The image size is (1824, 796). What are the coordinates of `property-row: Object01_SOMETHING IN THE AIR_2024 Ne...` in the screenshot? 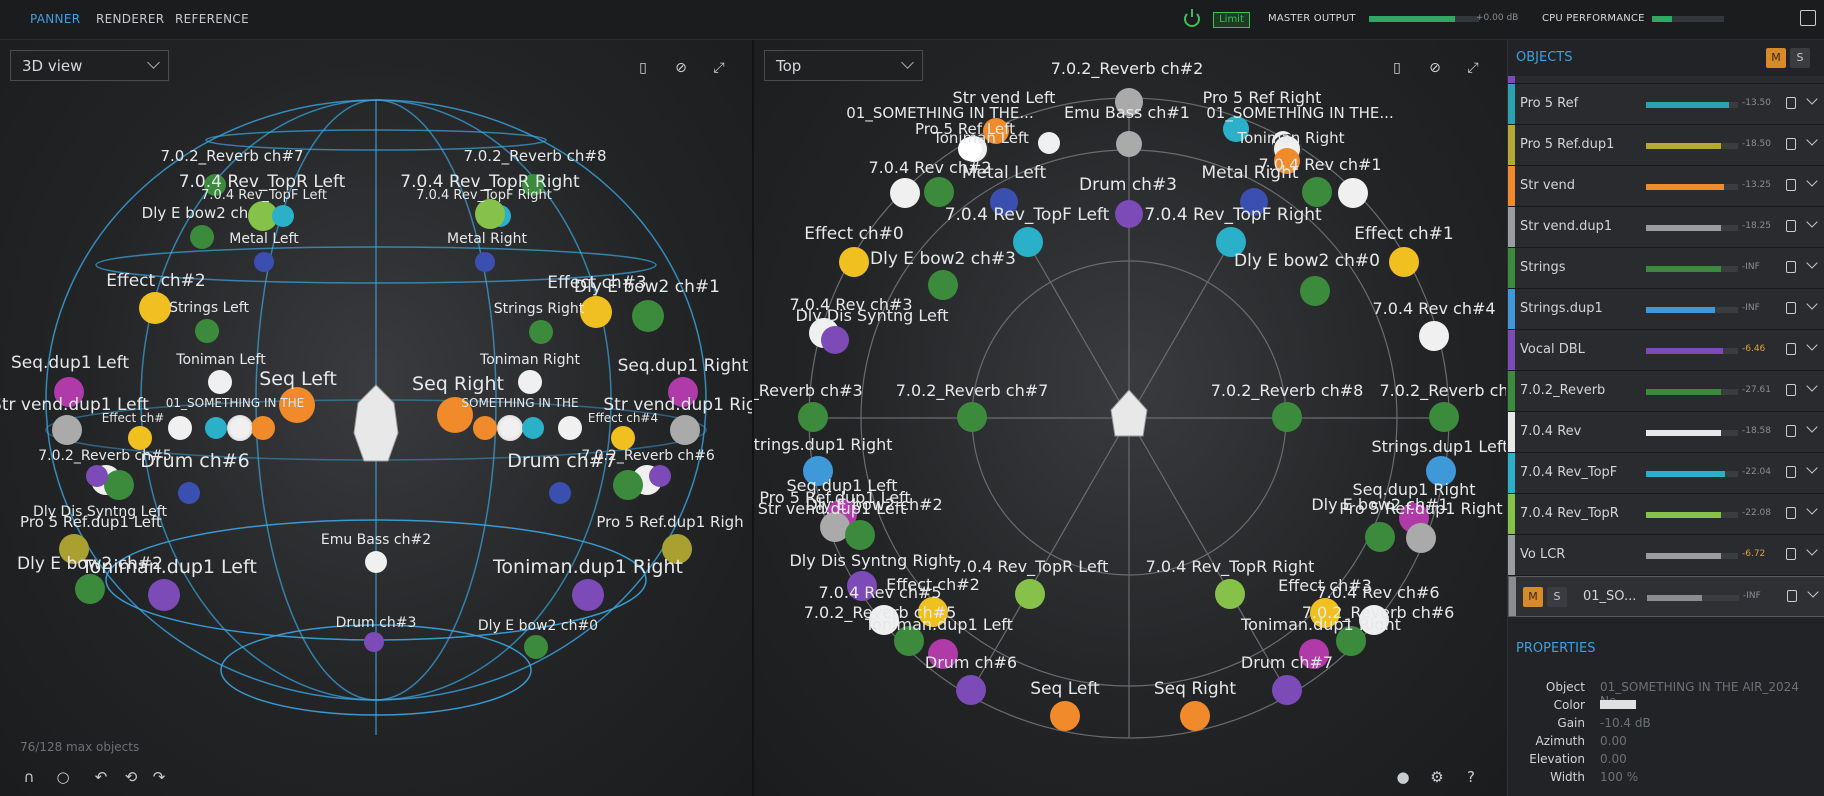 It's located at (1666, 693).